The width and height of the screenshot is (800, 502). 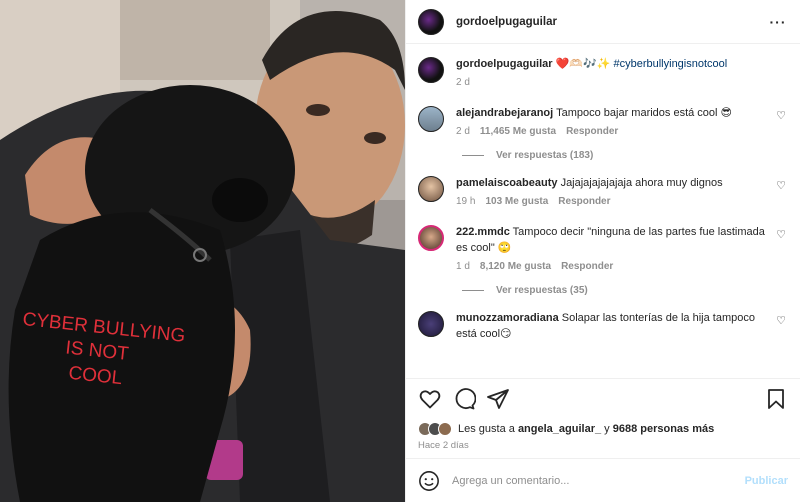 I want to click on view-replies-button: Ver respuestas (35), so click(x=625, y=290).